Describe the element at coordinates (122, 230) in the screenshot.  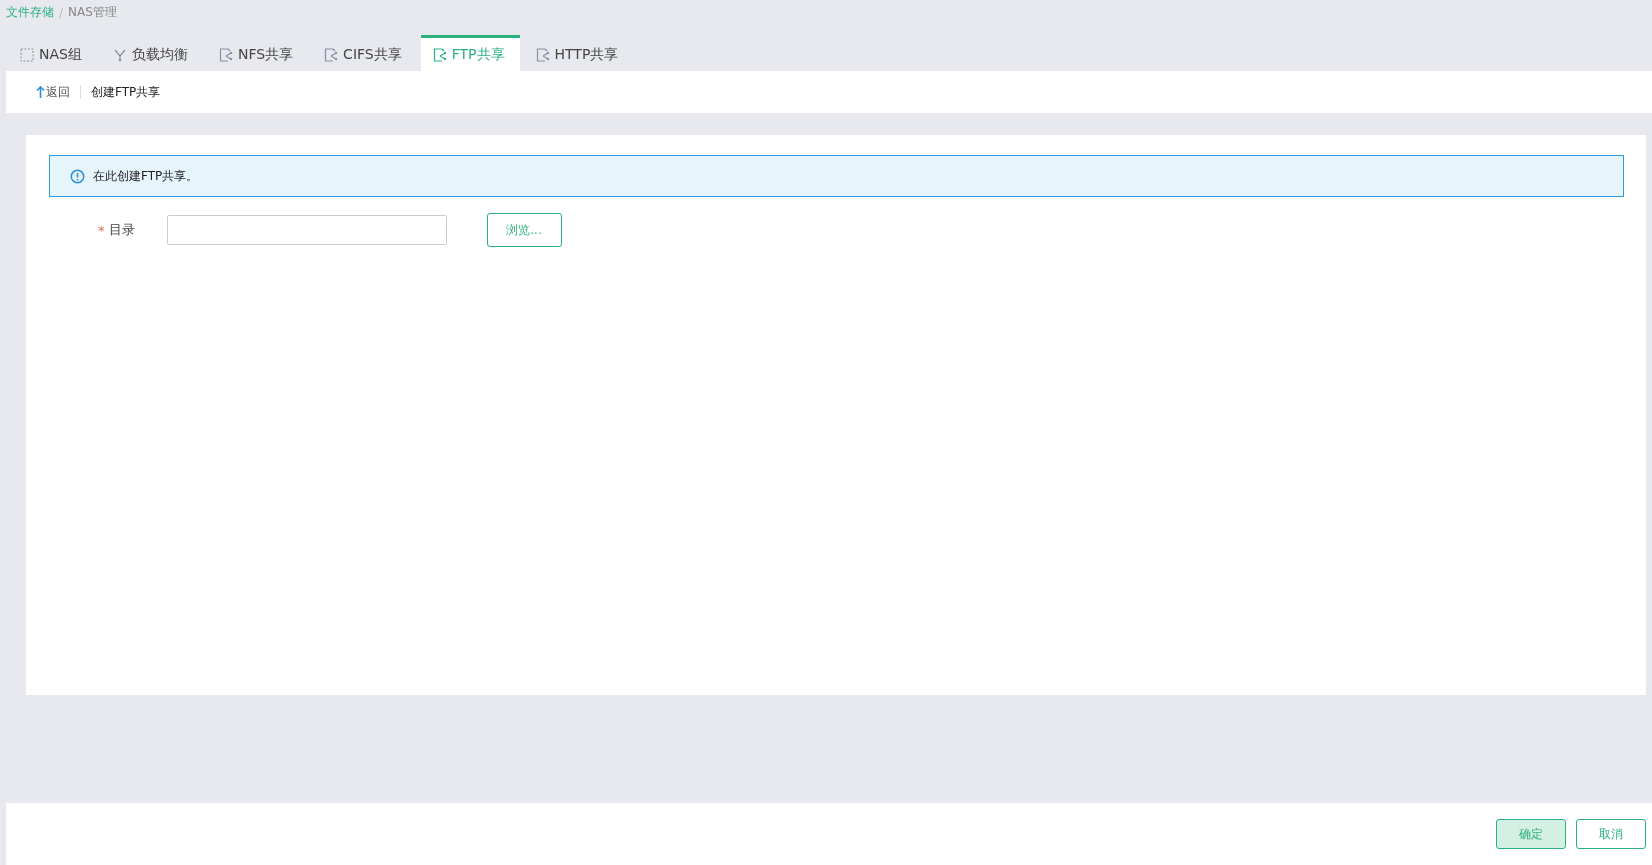
I see `field-label: 目录` at that location.